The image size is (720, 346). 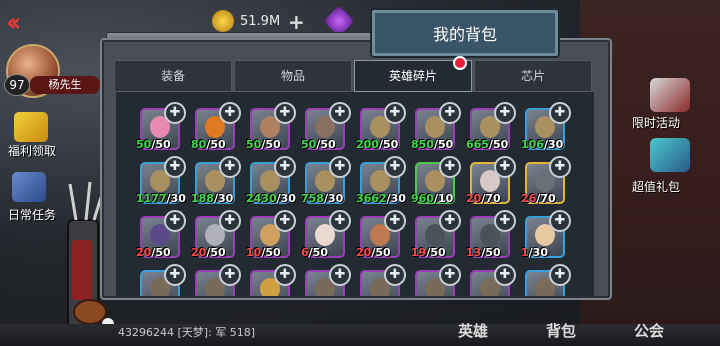 I want to click on fragment-count: 758/30, so click(x=326, y=198).